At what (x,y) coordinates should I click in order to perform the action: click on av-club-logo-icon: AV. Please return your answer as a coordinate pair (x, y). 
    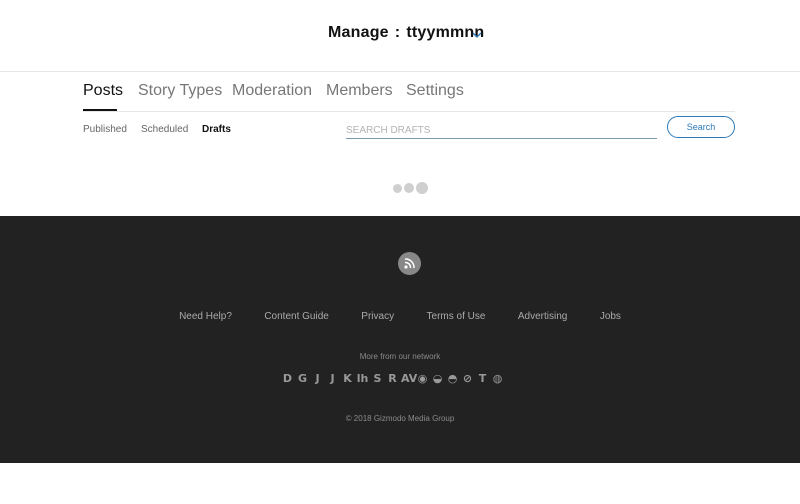
    Looking at the image, I should click on (409, 379).